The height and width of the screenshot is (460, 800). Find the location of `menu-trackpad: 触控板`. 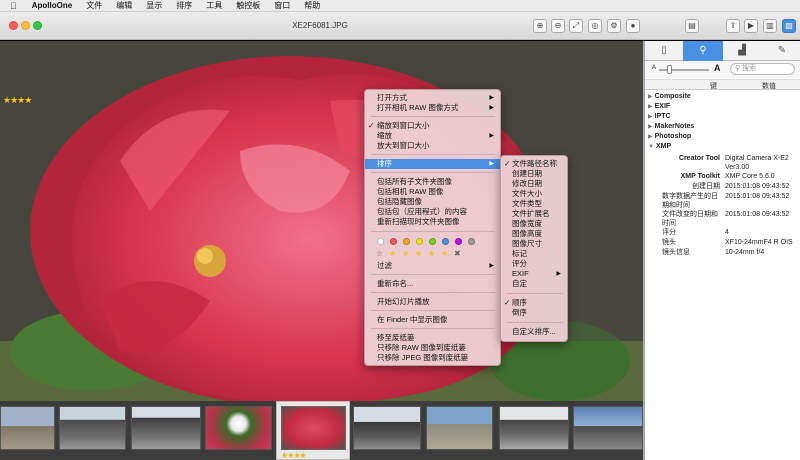

menu-trackpad: 触控板 is located at coordinates (248, 5).